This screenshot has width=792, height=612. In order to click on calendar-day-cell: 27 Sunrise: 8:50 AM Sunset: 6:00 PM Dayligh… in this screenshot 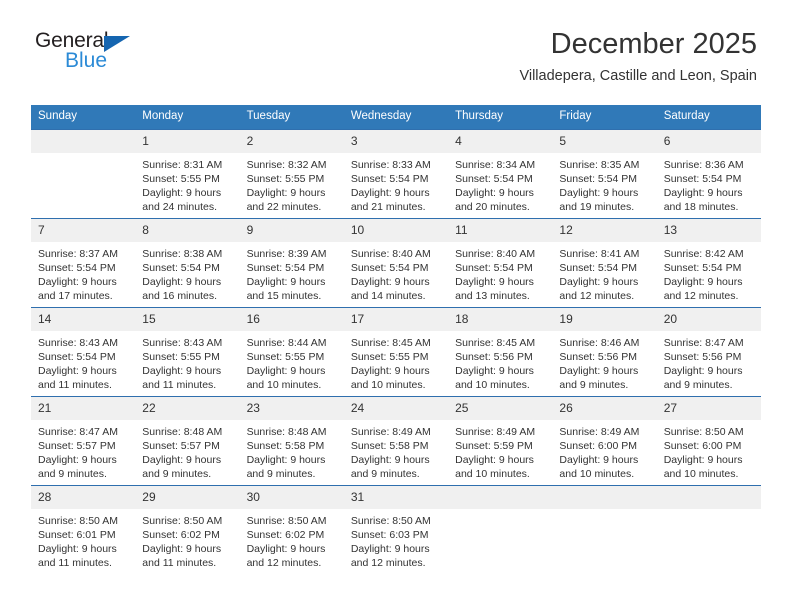, I will do `click(708, 440)`.